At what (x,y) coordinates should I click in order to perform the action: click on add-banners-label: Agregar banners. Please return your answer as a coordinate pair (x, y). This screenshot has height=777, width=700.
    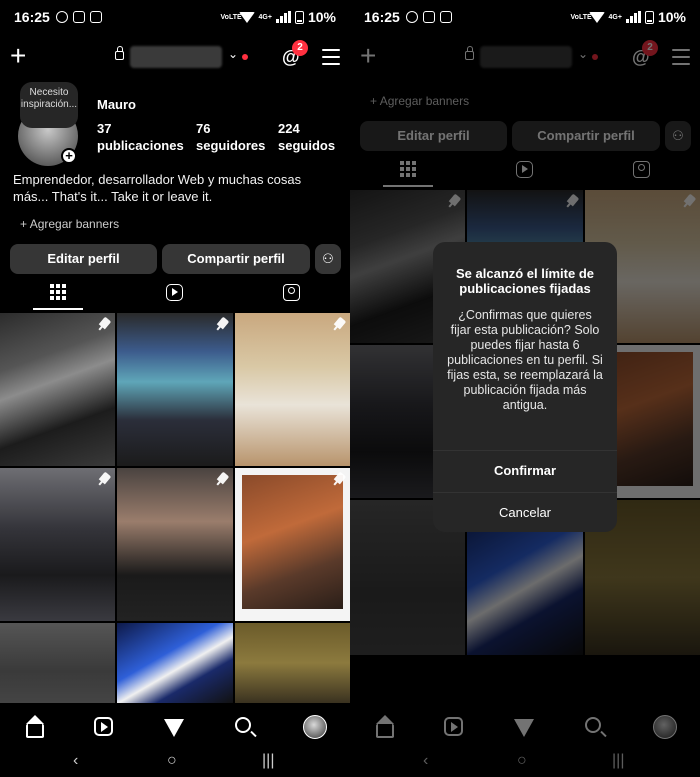
    Looking at the image, I should click on (74, 224).